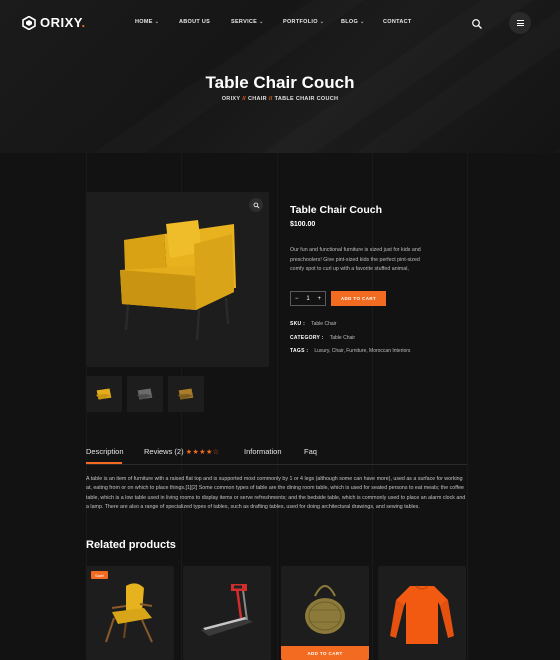  I want to click on wooden-chair-image, so click(129, 613).